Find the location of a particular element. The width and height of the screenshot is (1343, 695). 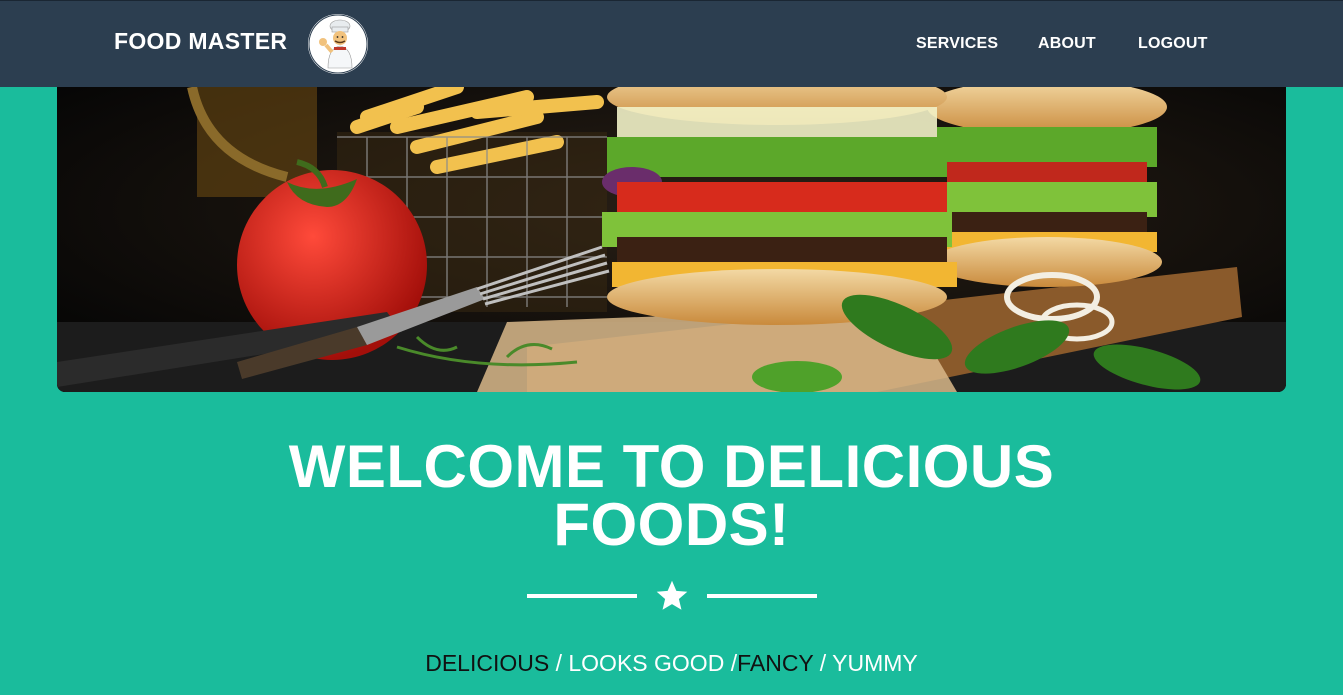

chef-mascot-icon is located at coordinates (338, 44).